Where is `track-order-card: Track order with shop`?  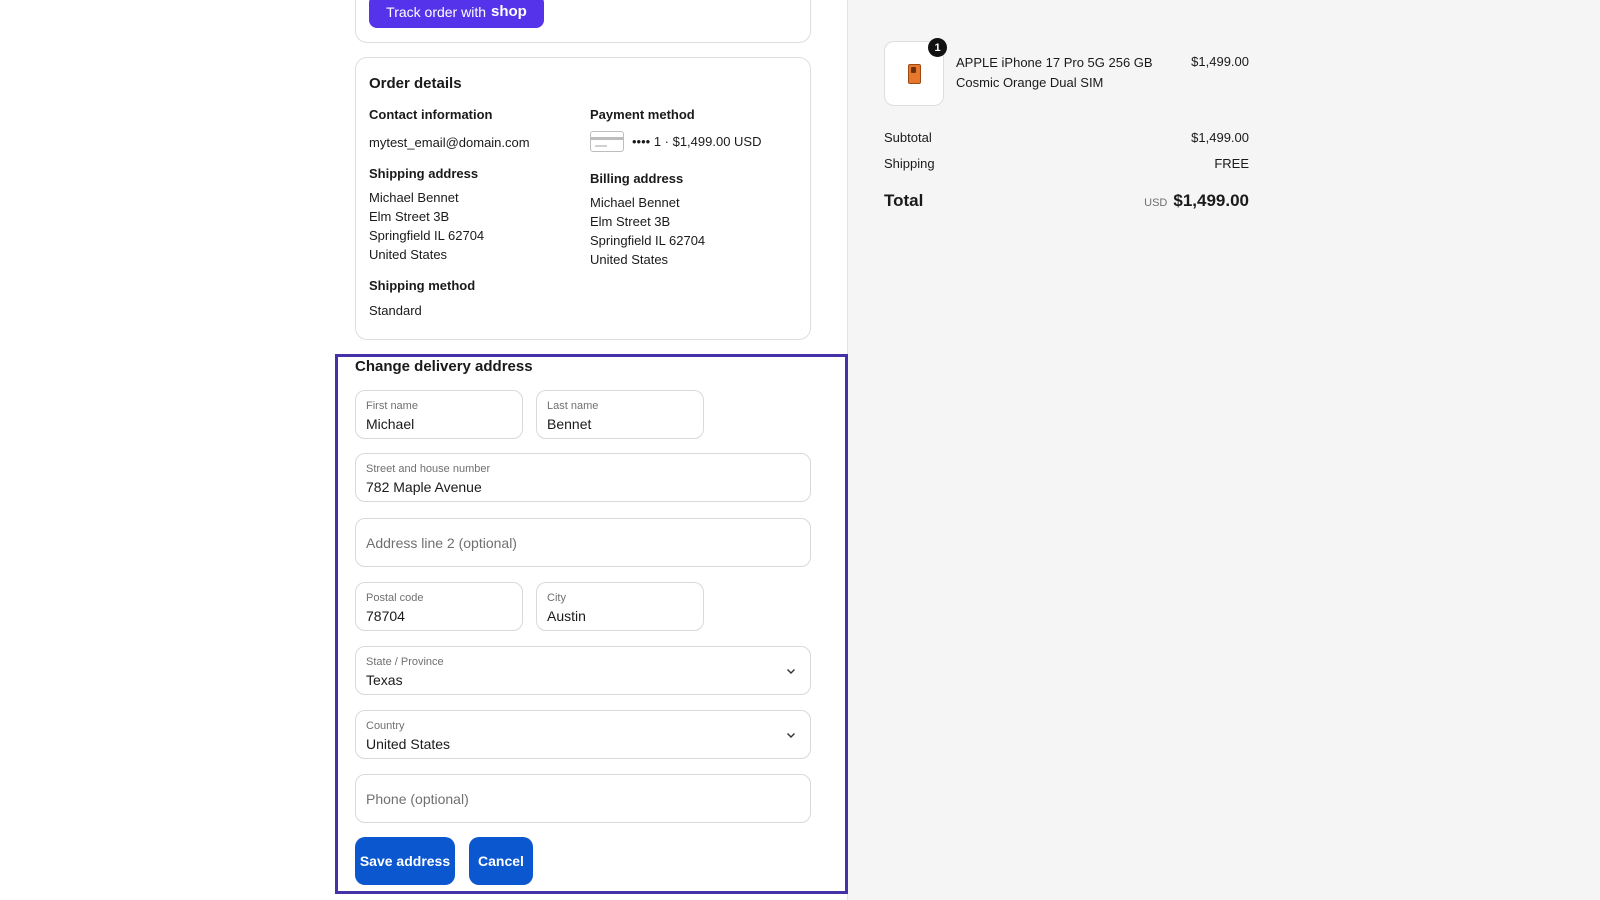
track-order-card: Track order with shop is located at coordinates (583, 21).